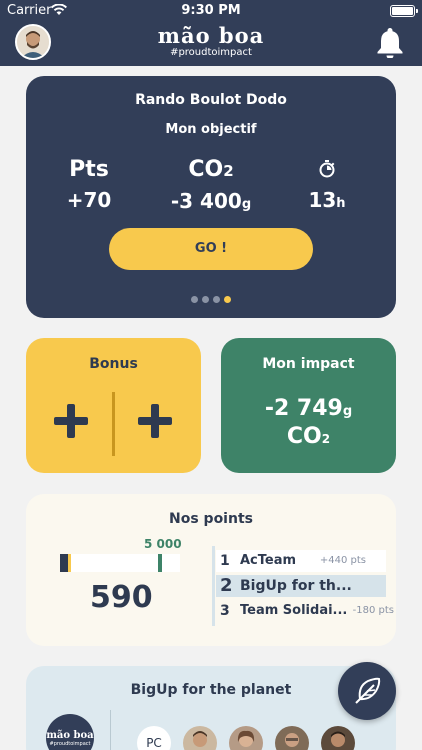 The height and width of the screenshot is (750, 422). Describe the element at coordinates (327, 200) in the screenshot. I see `duration-value: 13h` at that location.